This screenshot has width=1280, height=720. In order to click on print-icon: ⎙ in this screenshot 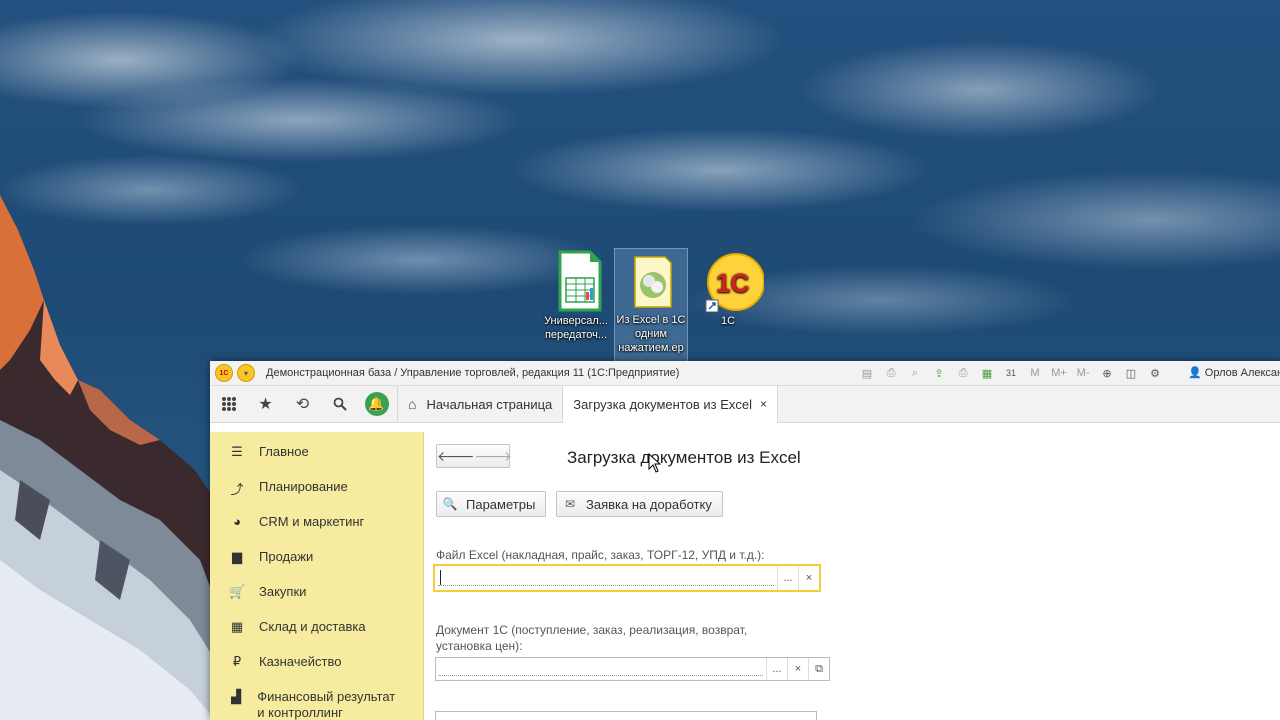, I will do `click(891, 373)`.